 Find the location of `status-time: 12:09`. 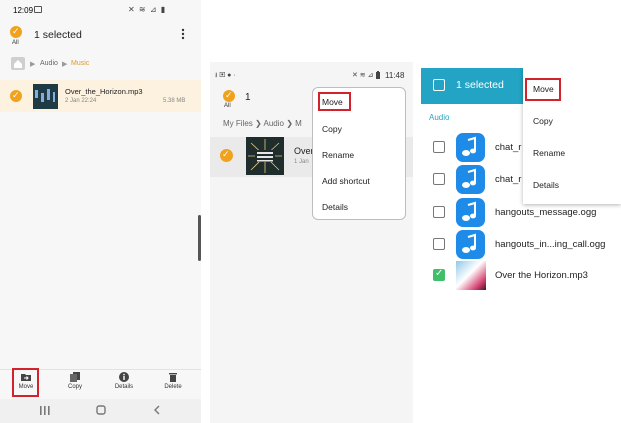

status-time: 12:09 is located at coordinates (23, 10).